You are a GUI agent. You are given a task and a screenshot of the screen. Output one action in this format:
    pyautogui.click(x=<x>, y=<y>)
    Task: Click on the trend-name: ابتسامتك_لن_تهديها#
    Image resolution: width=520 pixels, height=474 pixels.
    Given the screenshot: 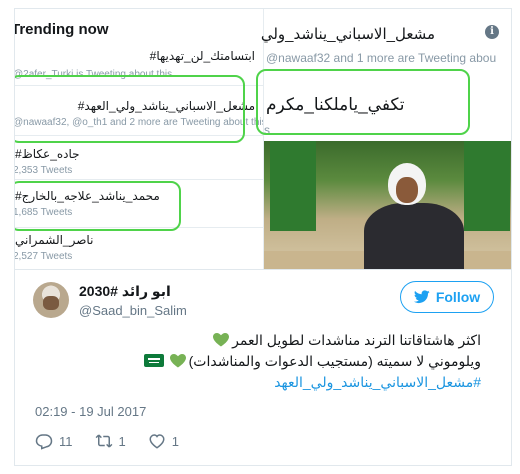 What is the action you would take?
    pyautogui.click(x=202, y=56)
    